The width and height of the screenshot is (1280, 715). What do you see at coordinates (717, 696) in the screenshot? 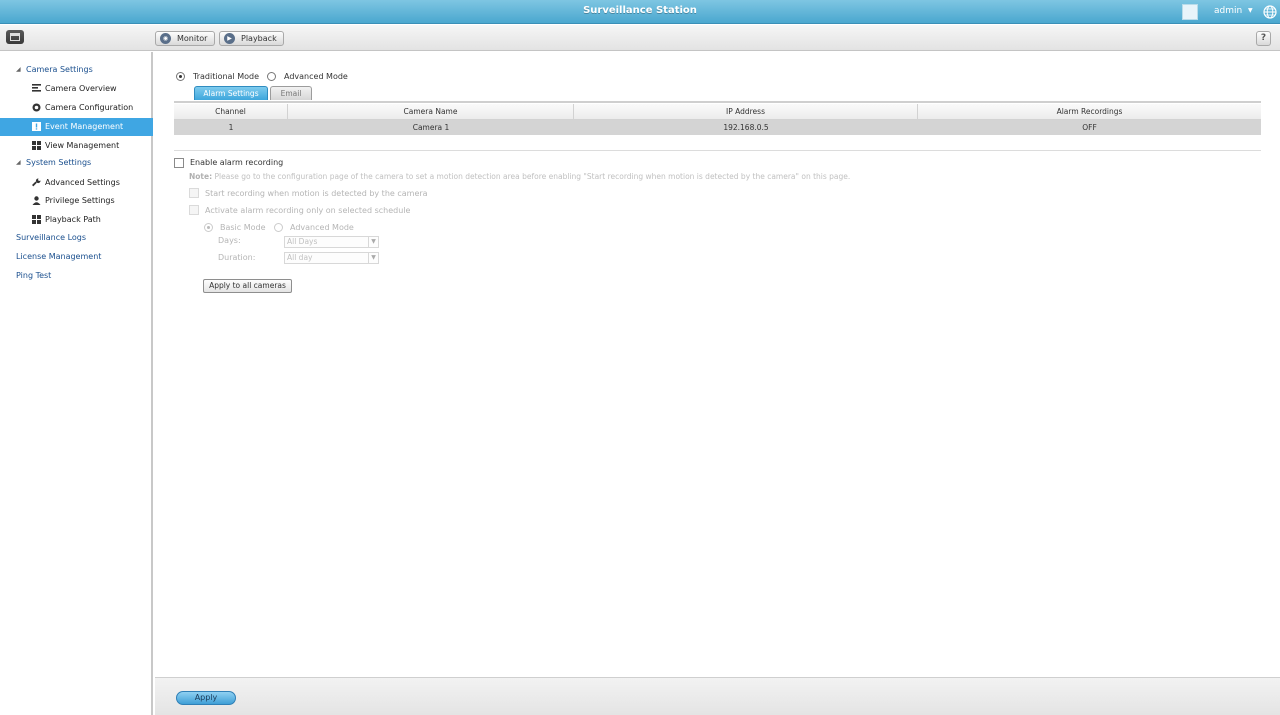
I see `footer-bar: Apply` at bounding box center [717, 696].